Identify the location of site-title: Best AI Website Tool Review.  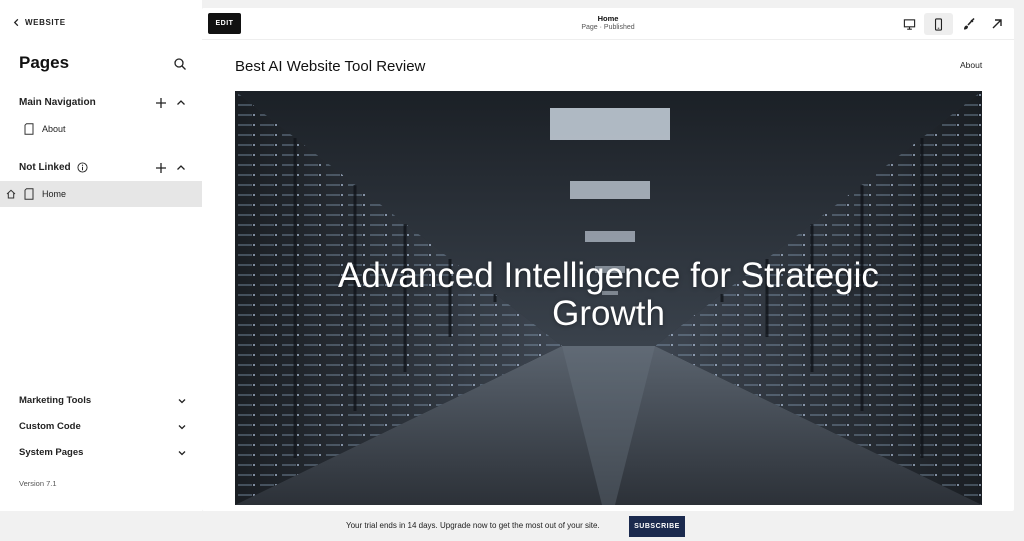
(330, 66).